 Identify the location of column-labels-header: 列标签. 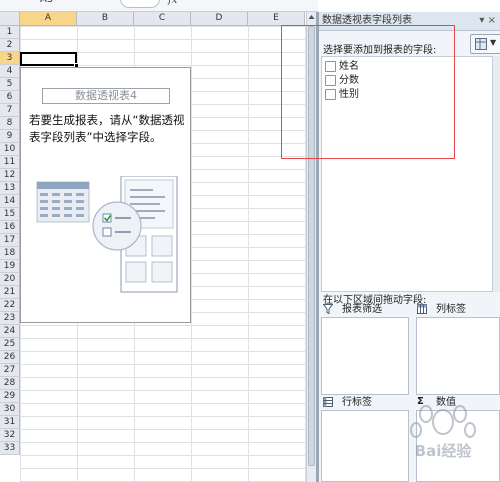
(458, 309).